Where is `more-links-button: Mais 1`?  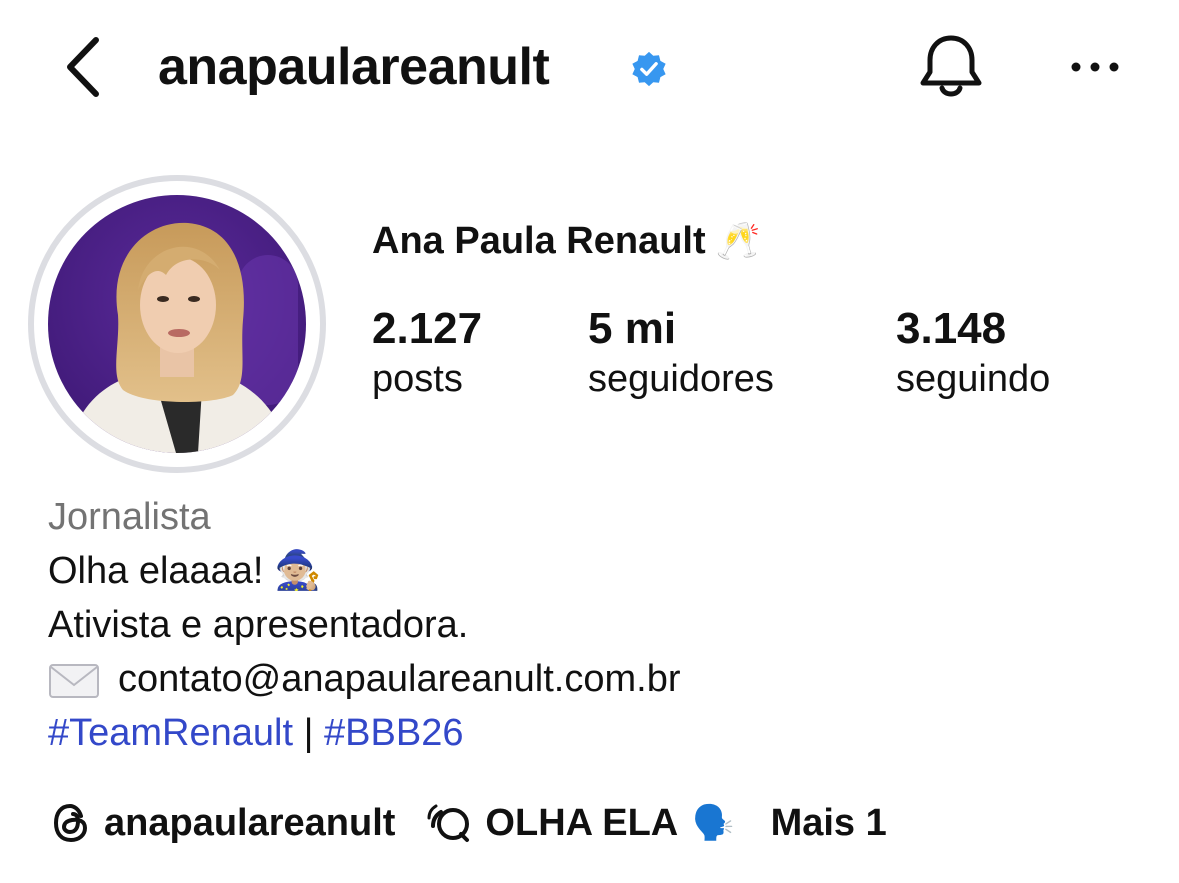
more-links-button: Mais 1 is located at coordinates (829, 823).